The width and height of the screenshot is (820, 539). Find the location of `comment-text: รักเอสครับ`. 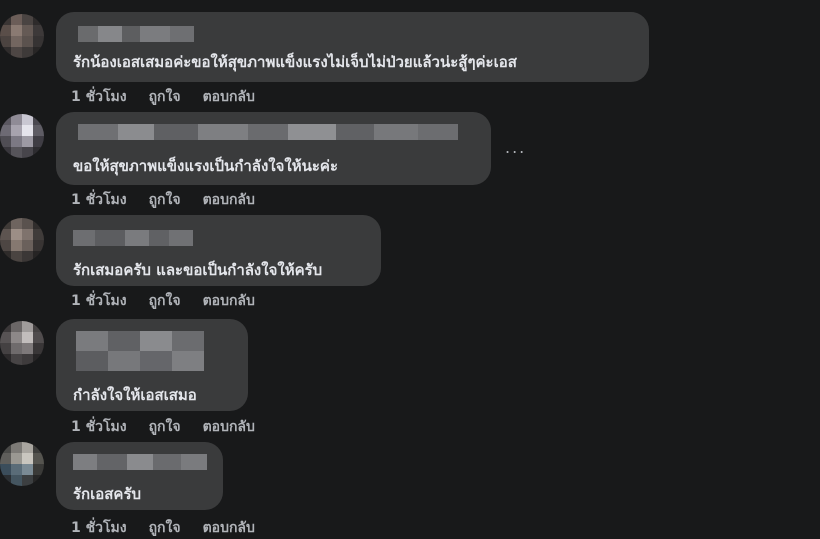

comment-text: รักเอสครับ is located at coordinates (107, 494).